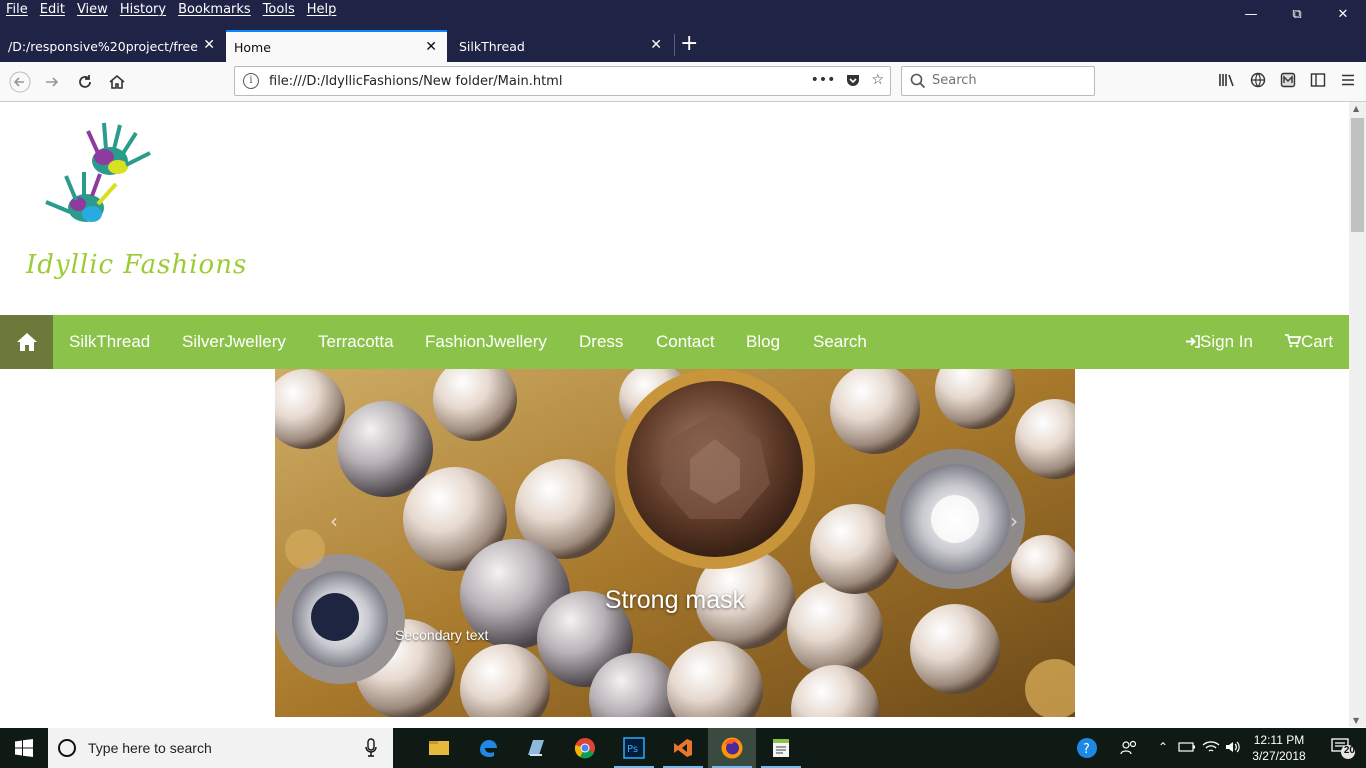 The width and height of the screenshot is (1366, 768). Describe the element at coordinates (334, 521) in the screenshot. I see `carousel-prev-icon: ‹` at that location.